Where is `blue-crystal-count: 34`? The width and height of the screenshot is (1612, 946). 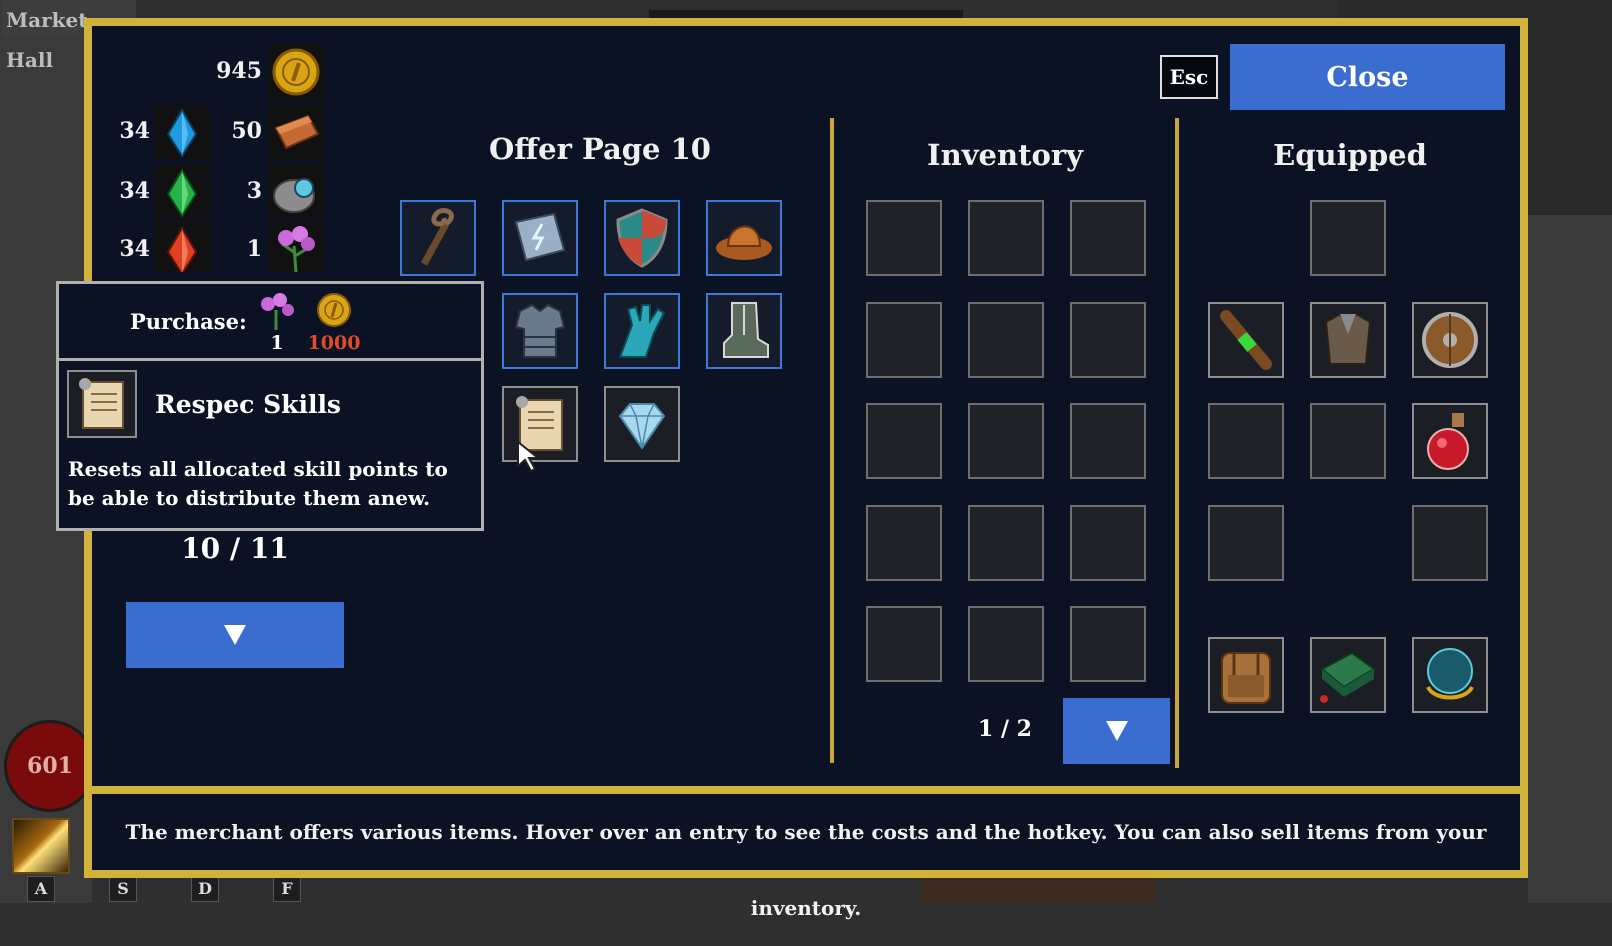
blue-crystal-count: 34 is located at coordinates (134, 131).